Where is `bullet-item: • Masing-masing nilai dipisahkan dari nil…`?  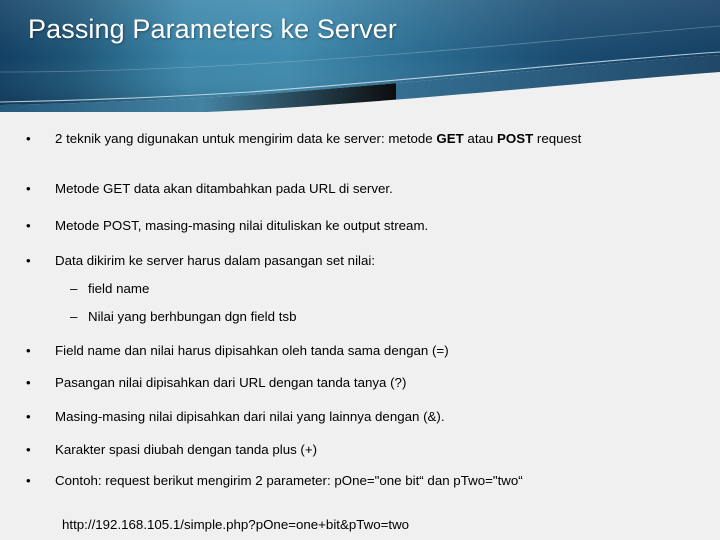 bullet-item: • Masing-masing nilai dipisahkan dari nil… is located at coordinates (360, 416).